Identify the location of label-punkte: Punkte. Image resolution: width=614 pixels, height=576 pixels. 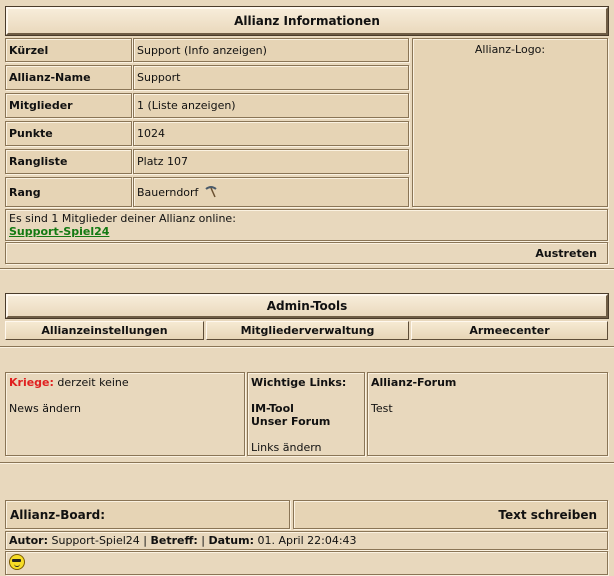
(68, 133).